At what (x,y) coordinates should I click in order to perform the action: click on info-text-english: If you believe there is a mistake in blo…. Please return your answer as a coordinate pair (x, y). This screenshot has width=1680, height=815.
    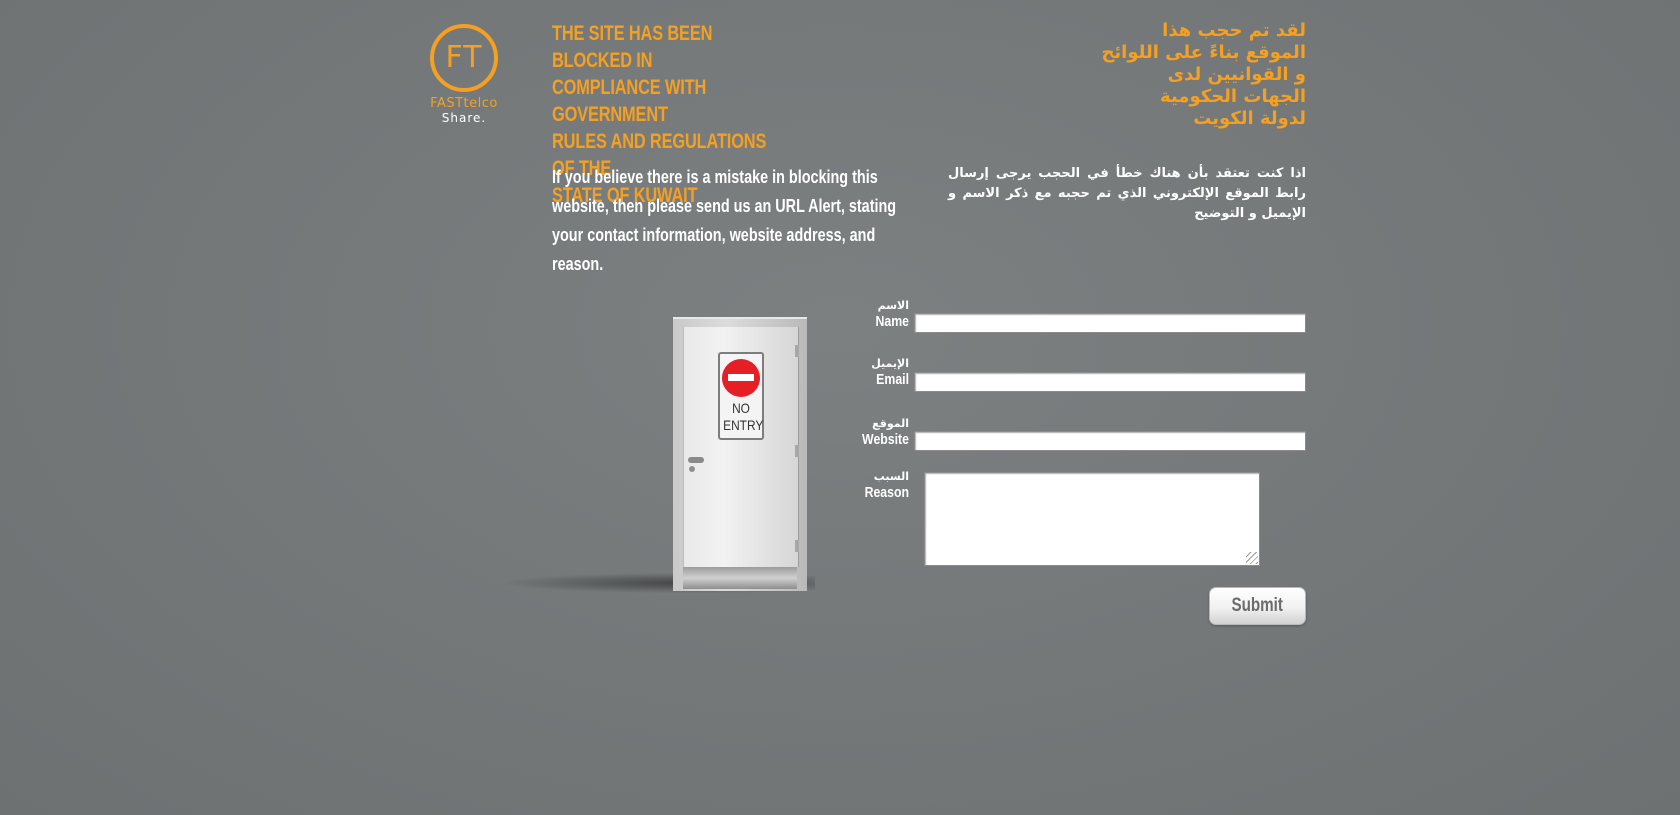
    Looking at the image, I should click on (724, 220).